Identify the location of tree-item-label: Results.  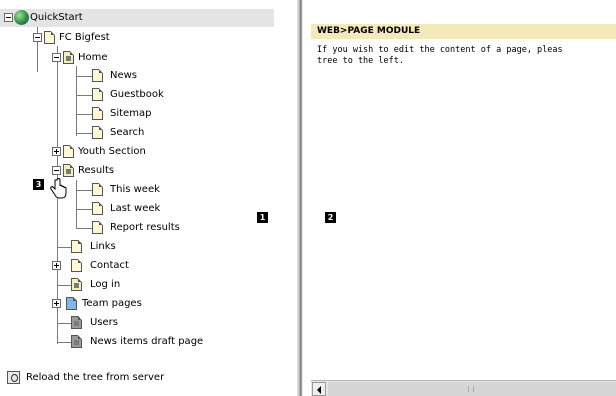
(96, 170).